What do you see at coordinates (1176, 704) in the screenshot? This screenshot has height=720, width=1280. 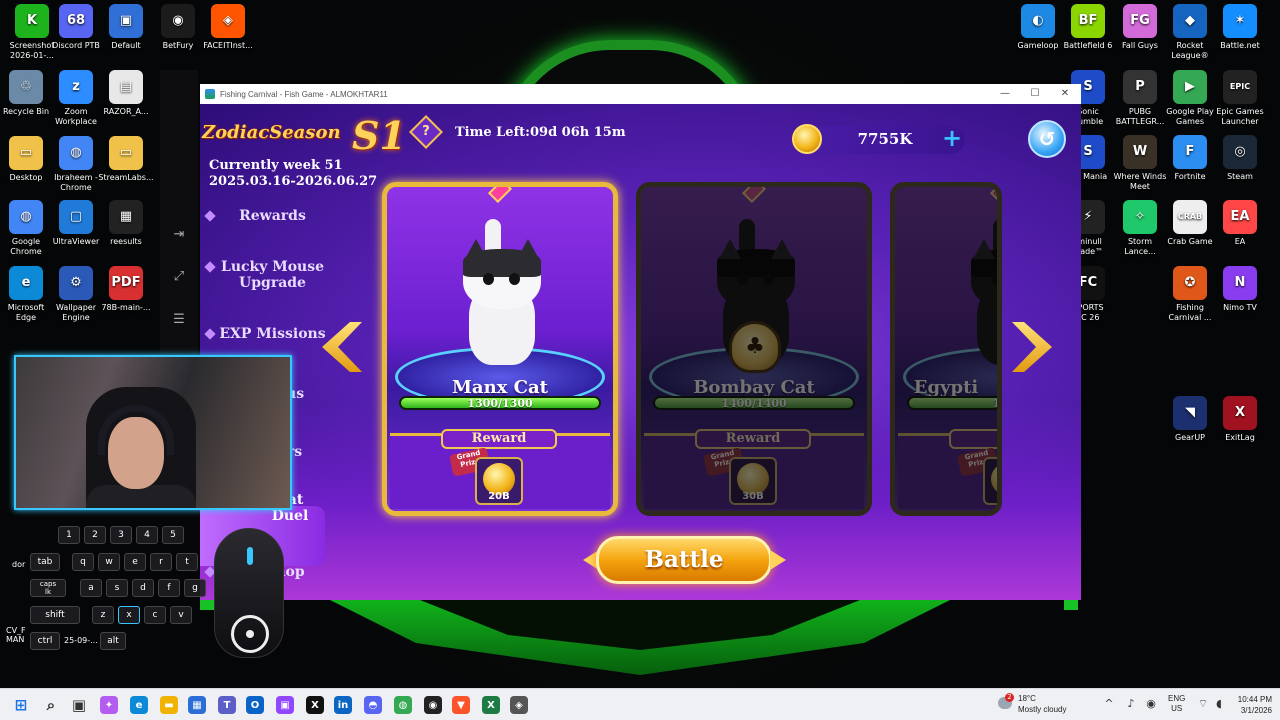 I see `language-indicator: ENG US` at bounding box center [1176, 704].